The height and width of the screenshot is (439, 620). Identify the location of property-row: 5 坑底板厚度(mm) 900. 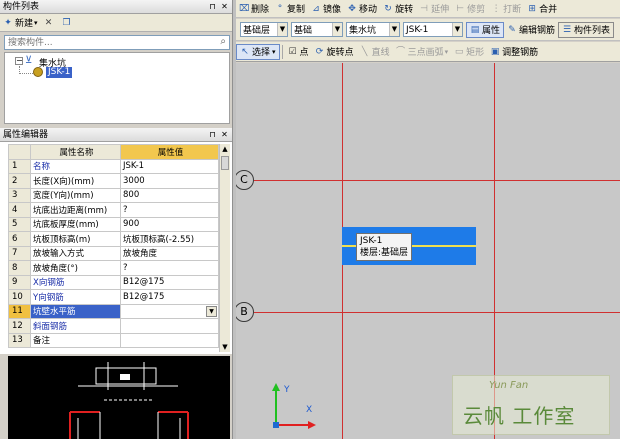
(113, 224).